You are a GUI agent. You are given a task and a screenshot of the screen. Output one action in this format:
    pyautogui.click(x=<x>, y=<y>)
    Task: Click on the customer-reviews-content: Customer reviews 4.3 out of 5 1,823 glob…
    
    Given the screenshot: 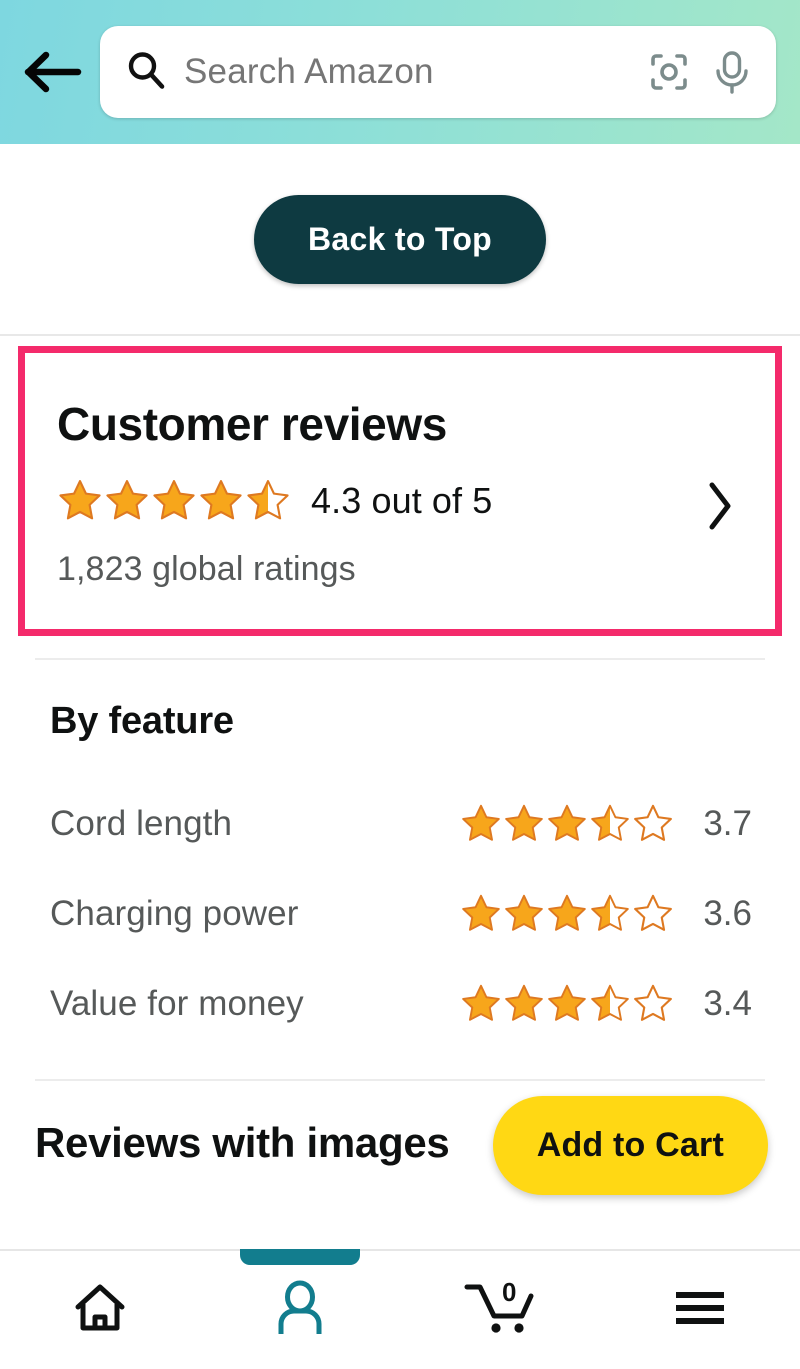 What is the action you would take?
    pyautogui.click(x=376, y=494)
    